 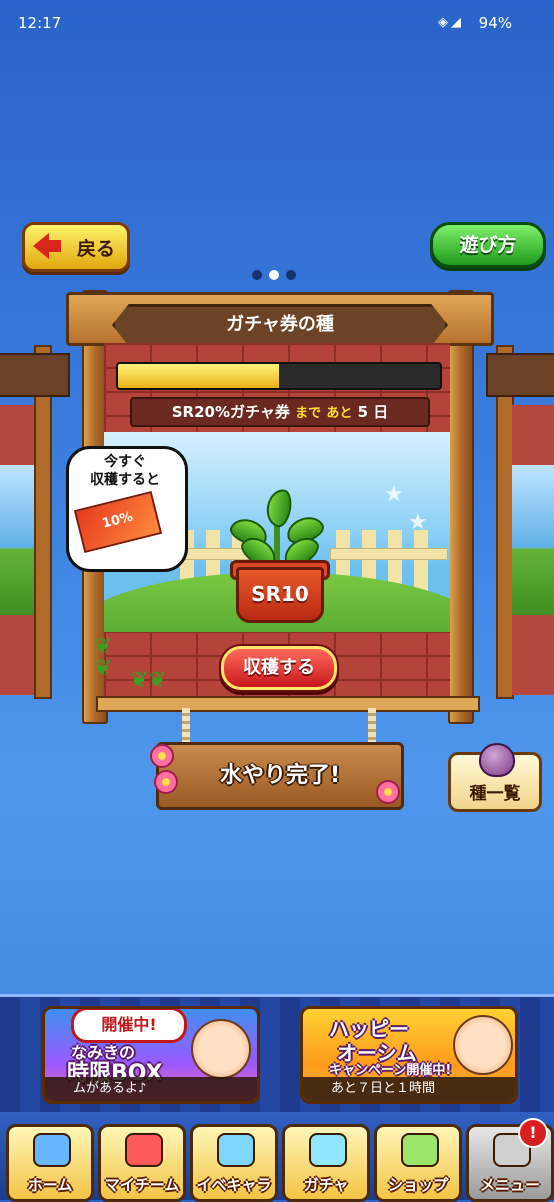 I want to click on next-seed-board, so click(x=520, y=522).